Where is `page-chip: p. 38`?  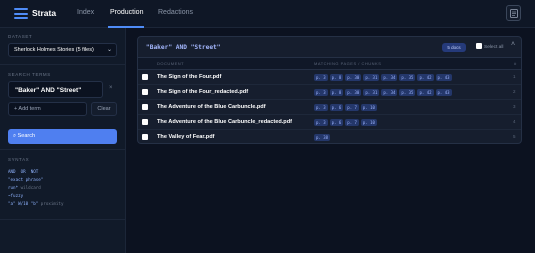
page-chip: p. 38 is located at coordinates (322, 137).